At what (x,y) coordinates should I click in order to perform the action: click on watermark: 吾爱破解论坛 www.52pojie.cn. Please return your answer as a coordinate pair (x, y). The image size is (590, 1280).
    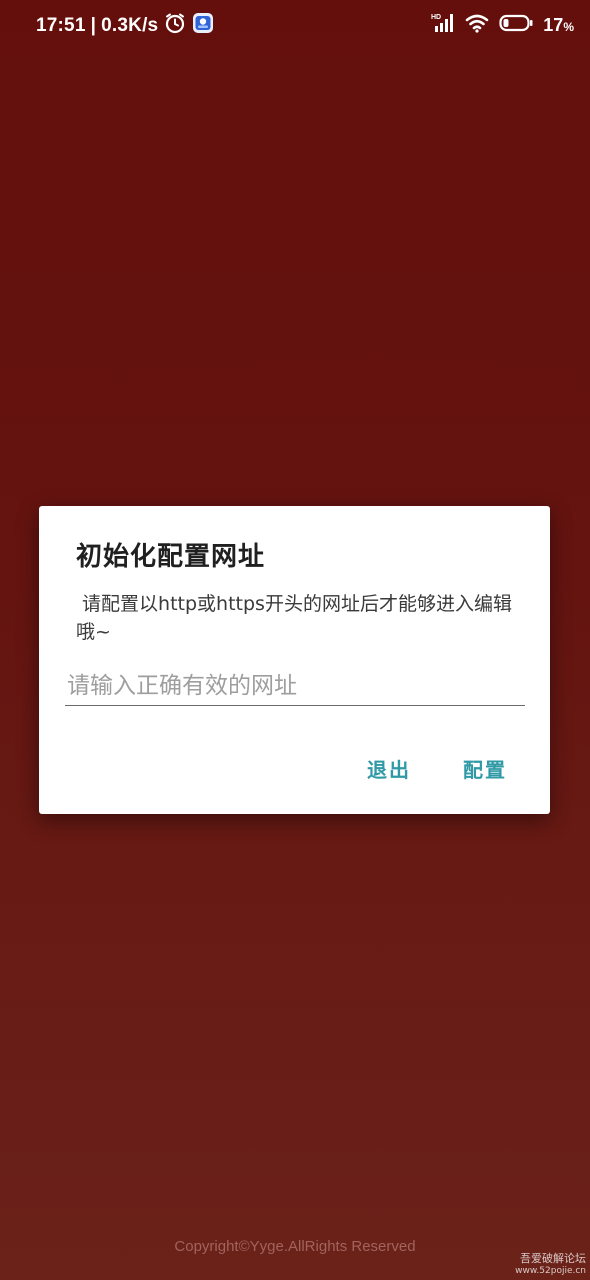
    Looking at the image, I should click on (550, 1265).